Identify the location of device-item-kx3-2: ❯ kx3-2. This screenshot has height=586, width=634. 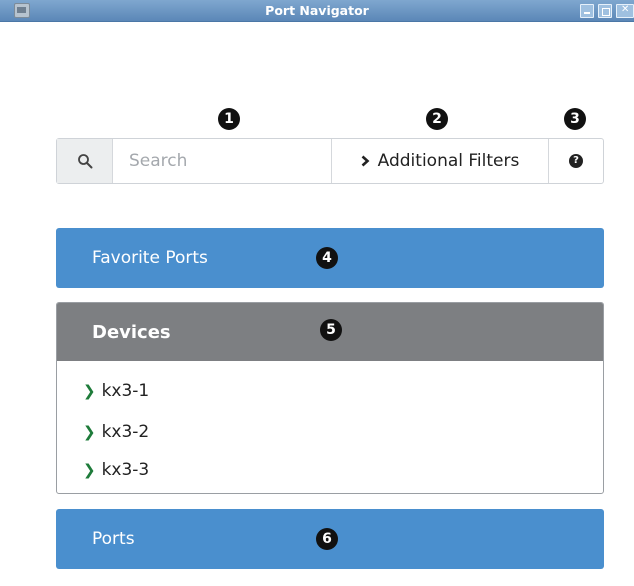
(116, 432).